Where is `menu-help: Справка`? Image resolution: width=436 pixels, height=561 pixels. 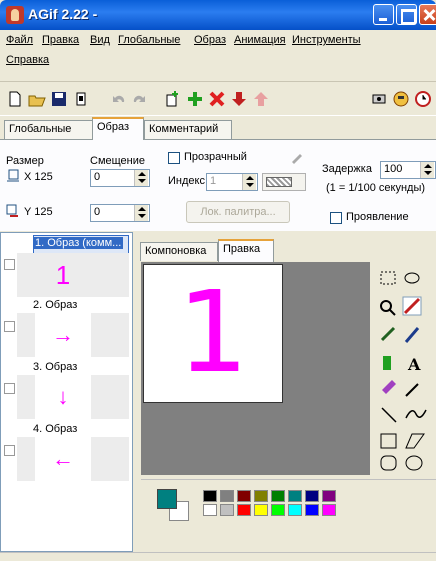
menu-help: Справка is located at coordinates (27, 60).